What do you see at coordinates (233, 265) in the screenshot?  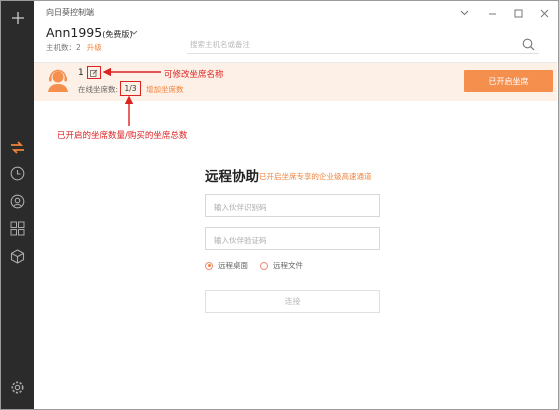 I see `radio-label-desktop: 远程桌面` at bounding box center [233, 265].